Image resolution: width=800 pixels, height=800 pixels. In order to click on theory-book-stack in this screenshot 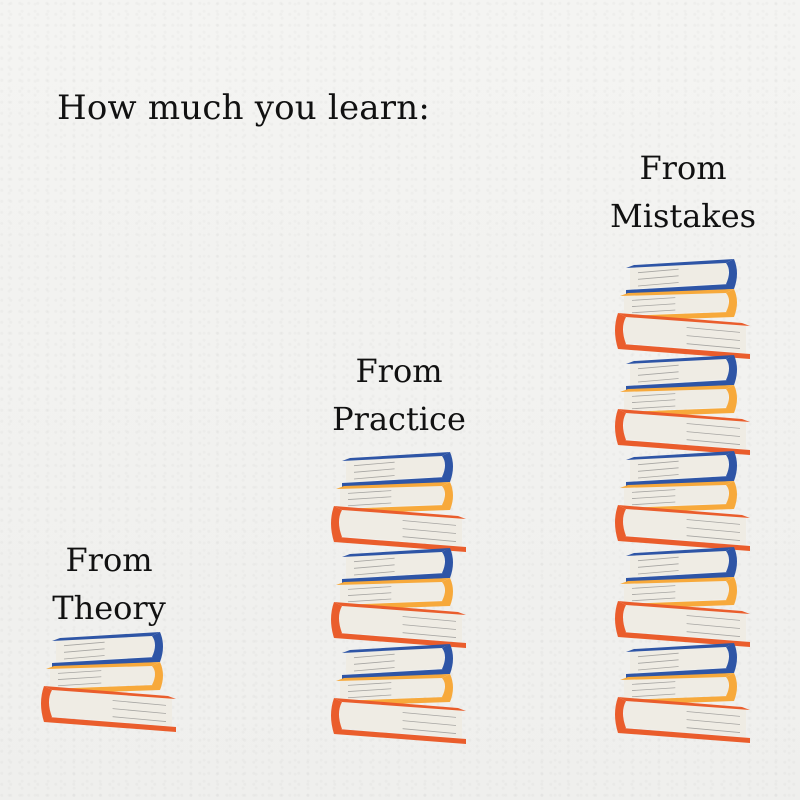, I will do `click(113, 681)`.